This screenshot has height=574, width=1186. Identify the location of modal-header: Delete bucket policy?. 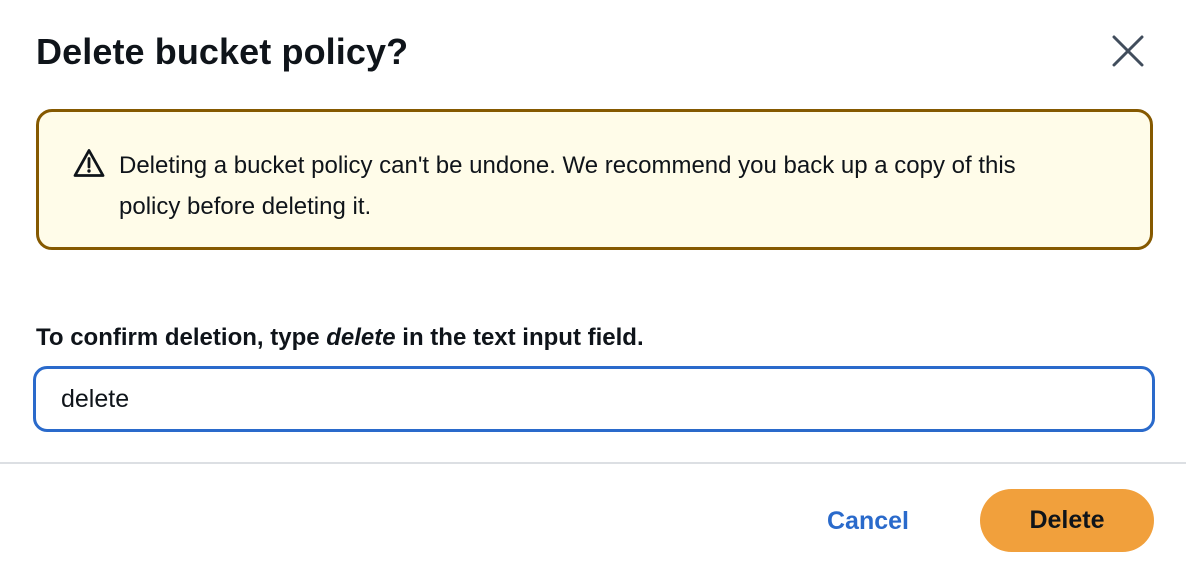
(593, 52).